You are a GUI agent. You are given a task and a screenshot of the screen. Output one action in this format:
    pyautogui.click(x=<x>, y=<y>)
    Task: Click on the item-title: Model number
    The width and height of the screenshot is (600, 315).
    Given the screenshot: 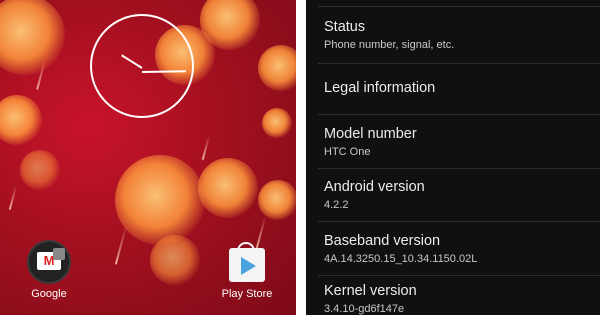 What is the action you would take?
    pyautogui.click(x=370, y=134)
    